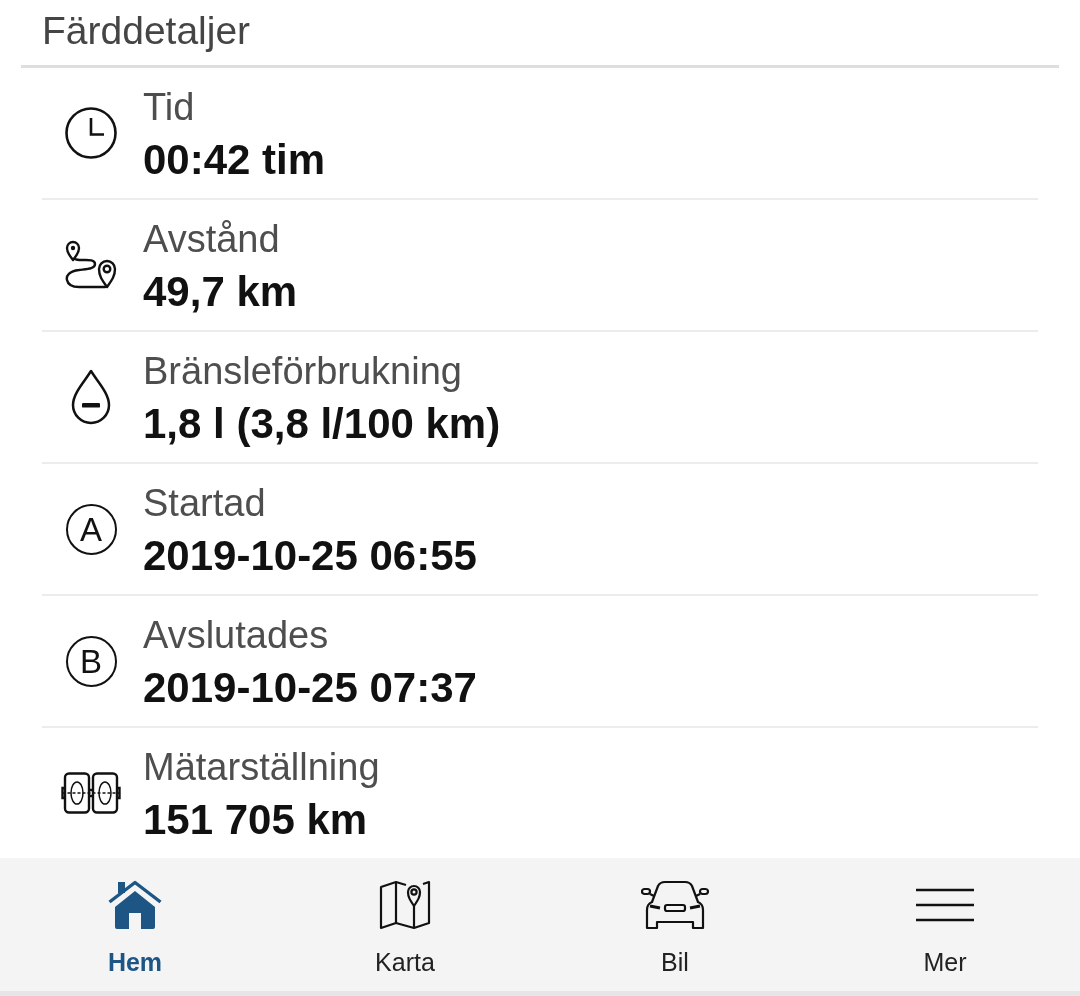  I want to click on detail-label: Tid, so click(169, 107).